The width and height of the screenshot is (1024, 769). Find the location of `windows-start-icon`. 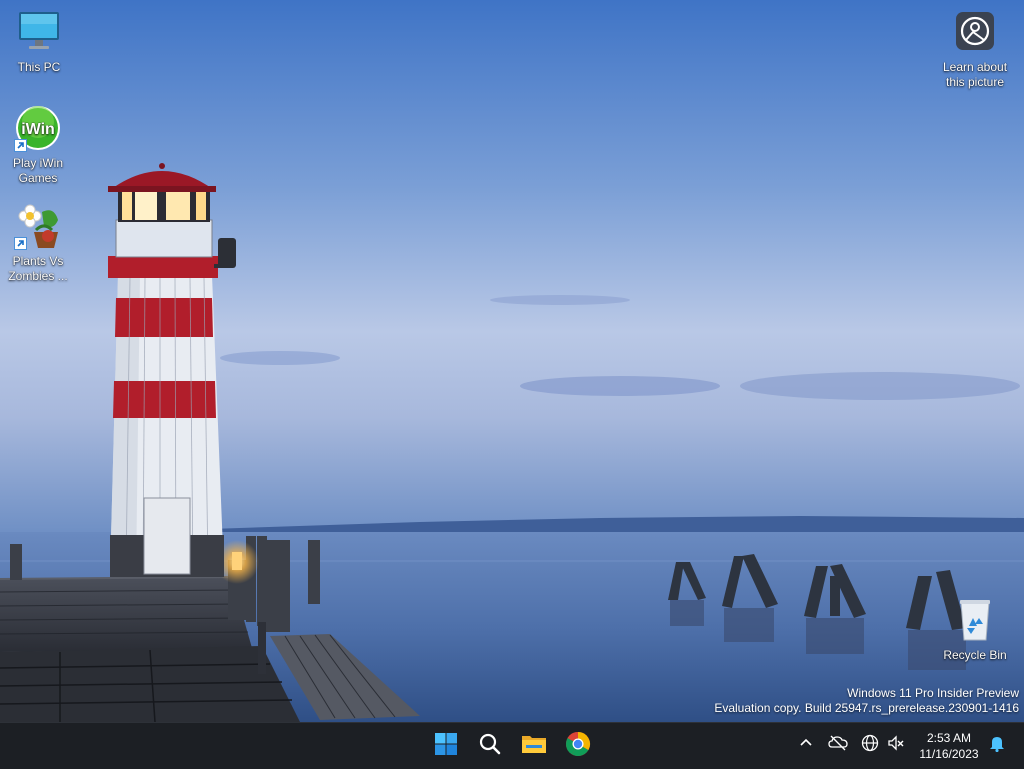

windows-start-icon is located at coordinates (446, 746).